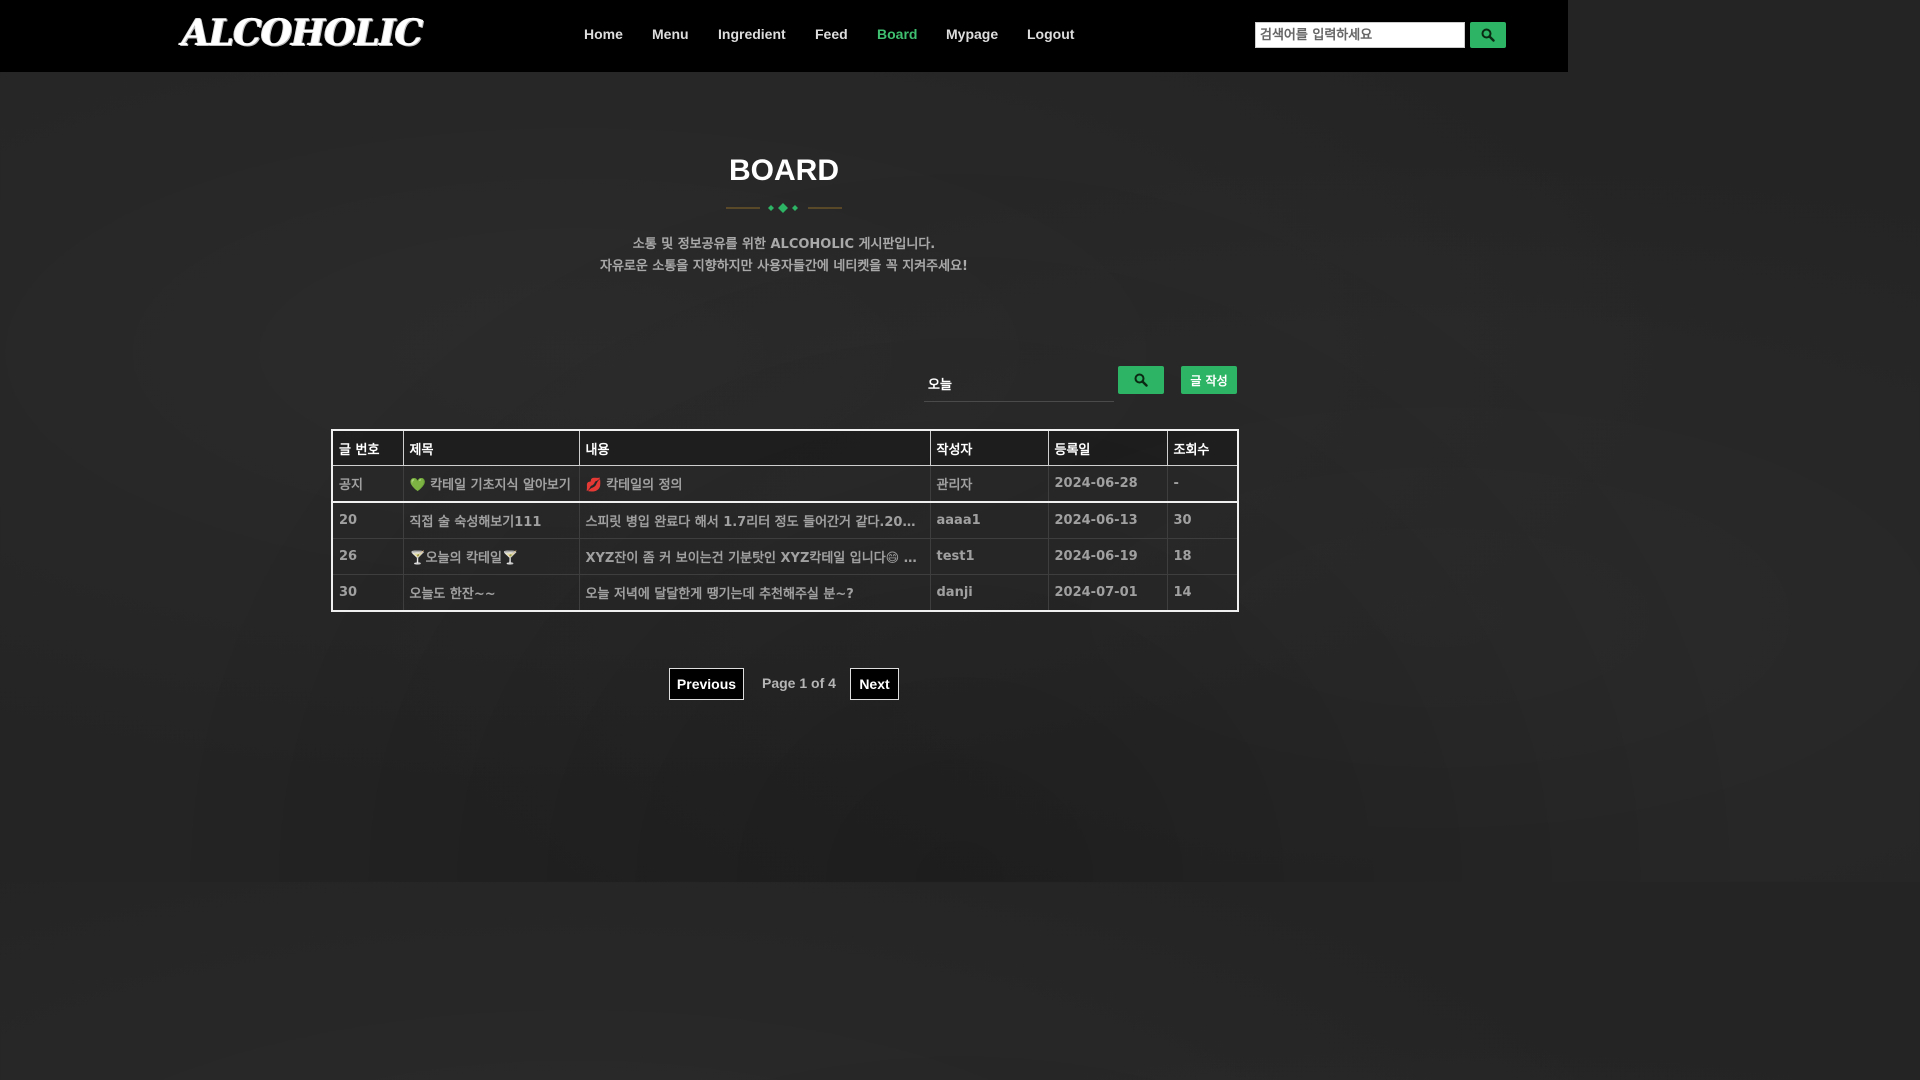 Image resolution: width=1920 pixels, height=1080 pixels. Describe the element at coordinates (1108, 593) in the screenshot. I see `cell-date: 2024-07-01` at that location.